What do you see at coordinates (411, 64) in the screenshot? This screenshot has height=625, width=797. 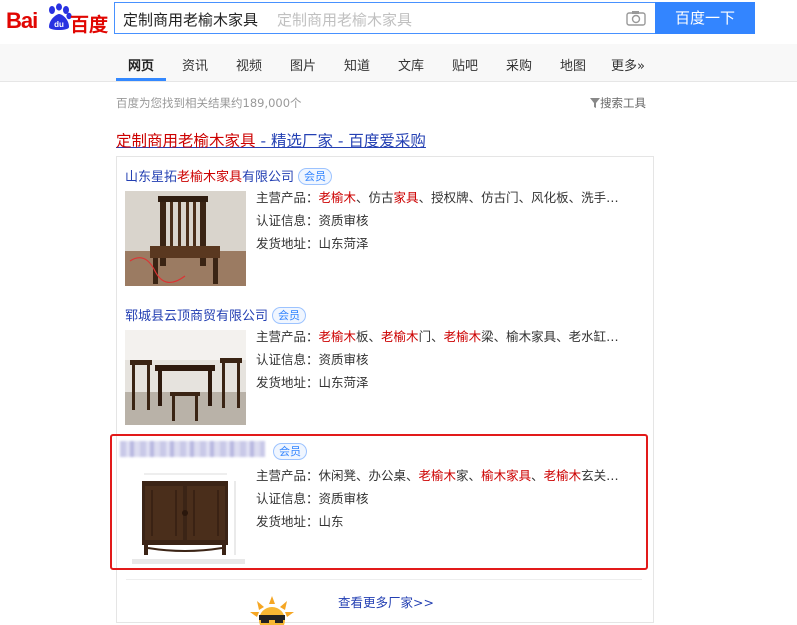 I see `tab-wenku: 文库` at bounding box center [411, 64].